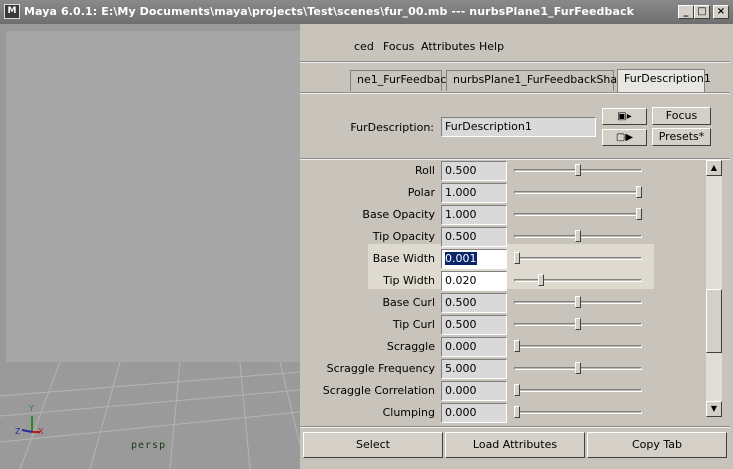 This screenshot has height=469, width=733. What do you see at coordinates (515, 62) in the screenshot?
I see `menu-divider` at bounding box center [515, 62].